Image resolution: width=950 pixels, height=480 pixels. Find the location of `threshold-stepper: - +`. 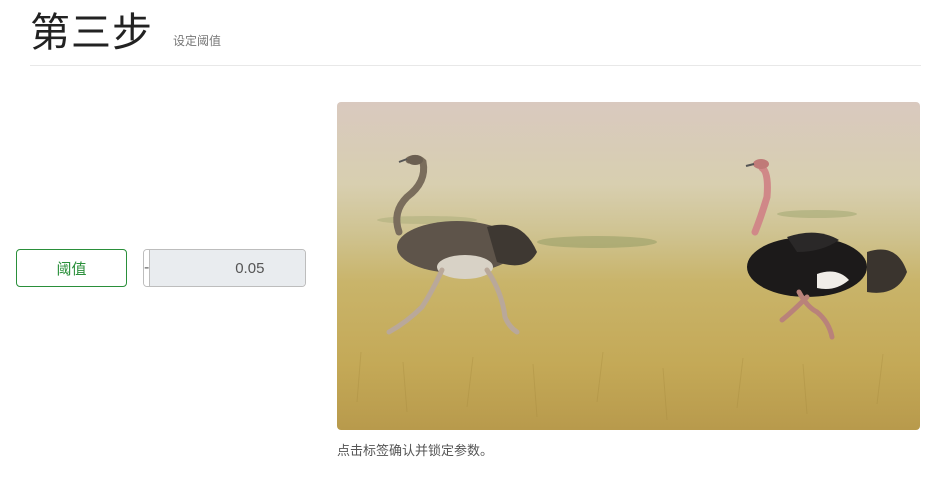

threshold-stepper: - + is located at coordinates (224, 268).